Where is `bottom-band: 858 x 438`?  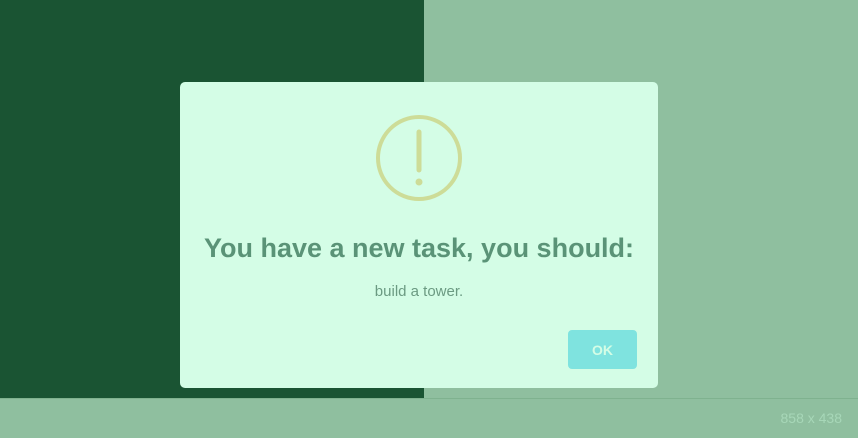
bottom-band: 858 x 438 is located at coordinates (429, 418).